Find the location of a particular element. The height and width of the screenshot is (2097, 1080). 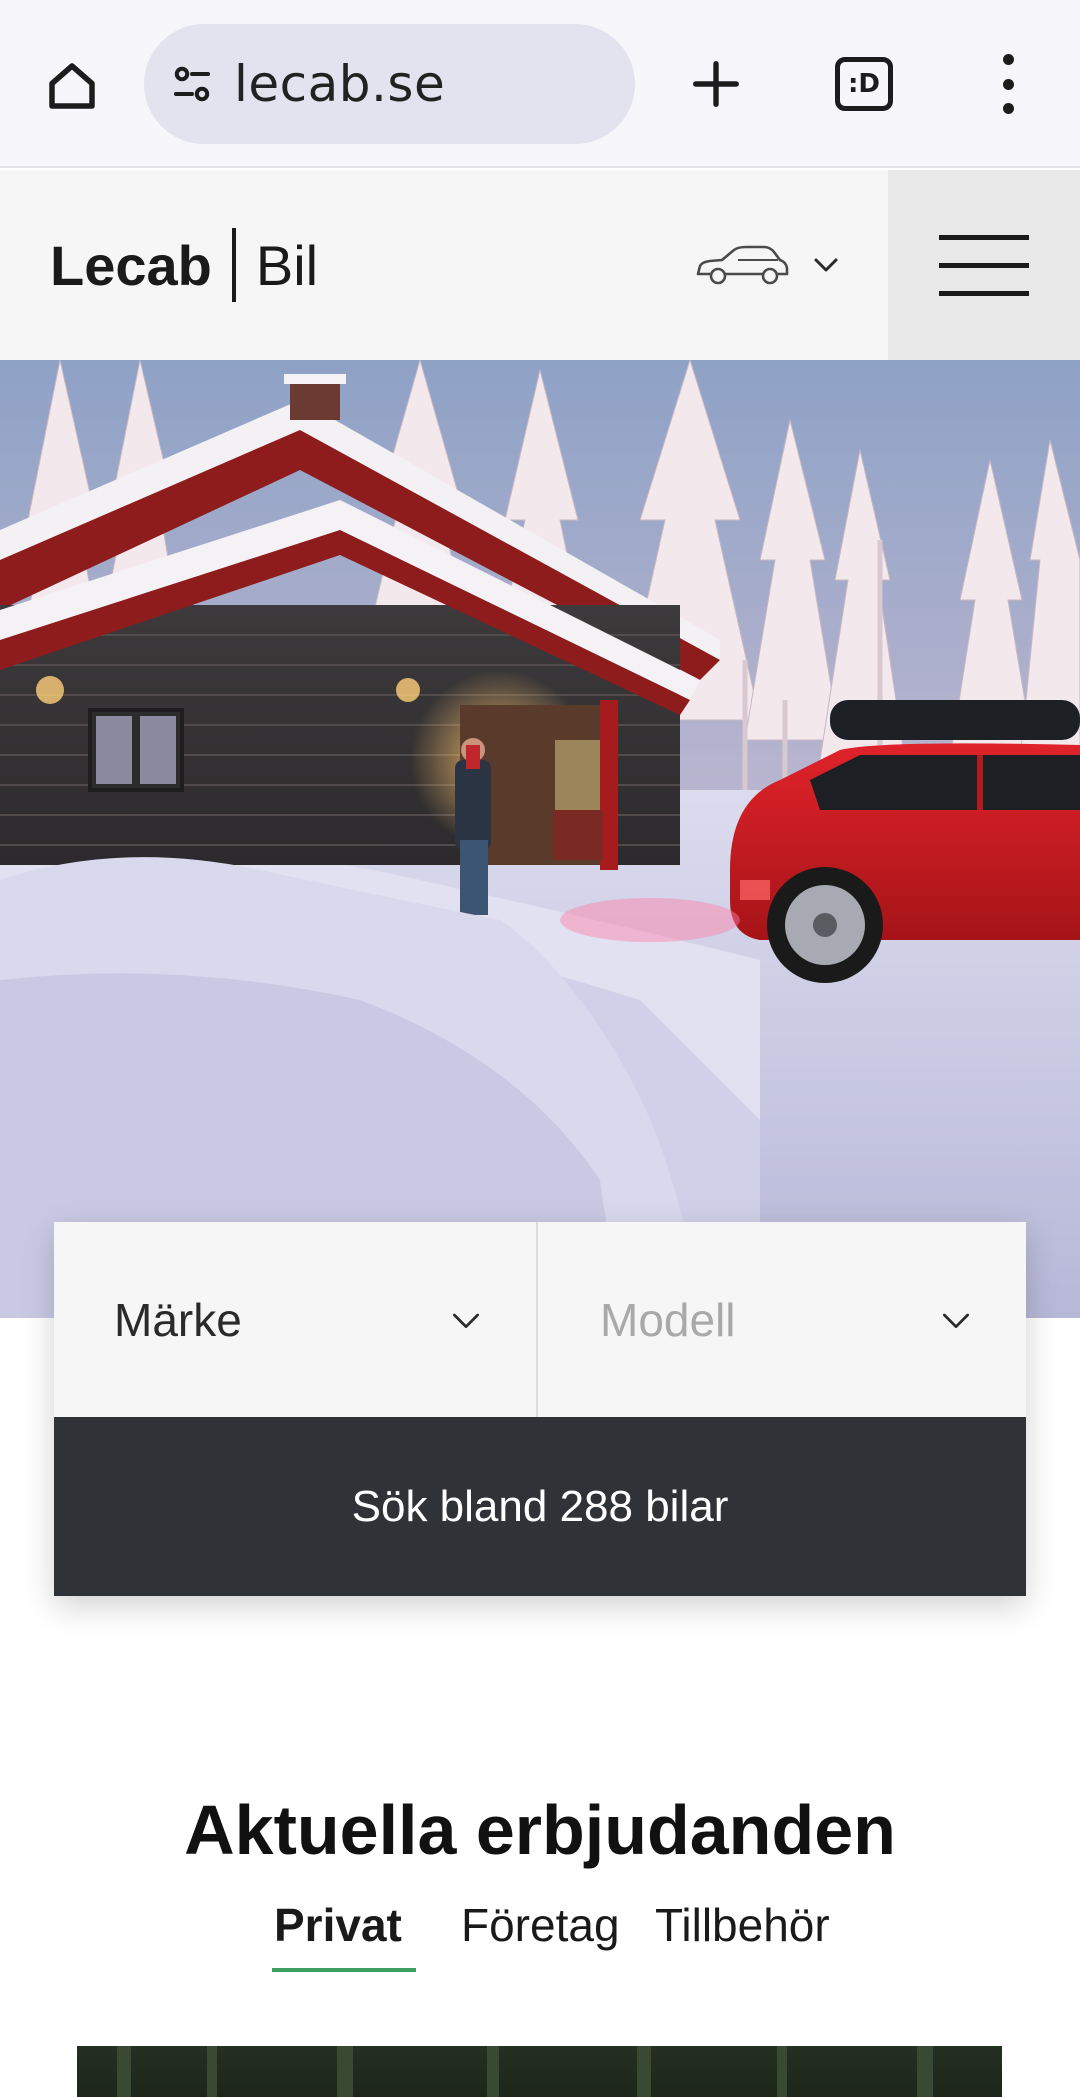

brand-select-label: Märke is located at coordinates (178, 1319).